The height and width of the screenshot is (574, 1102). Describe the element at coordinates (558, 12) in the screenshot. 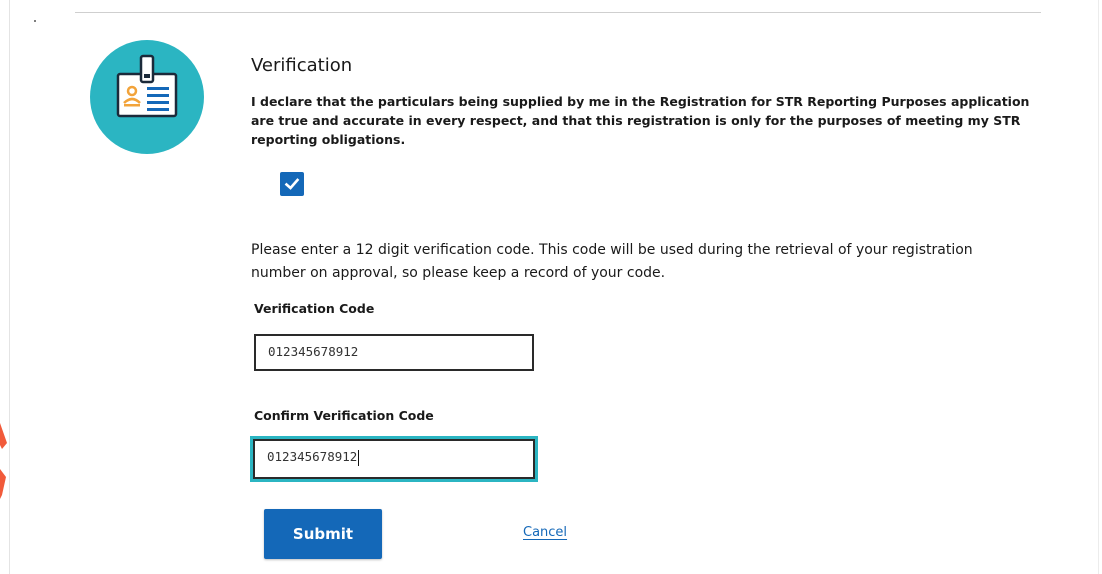

I see `top-divider` at that location.